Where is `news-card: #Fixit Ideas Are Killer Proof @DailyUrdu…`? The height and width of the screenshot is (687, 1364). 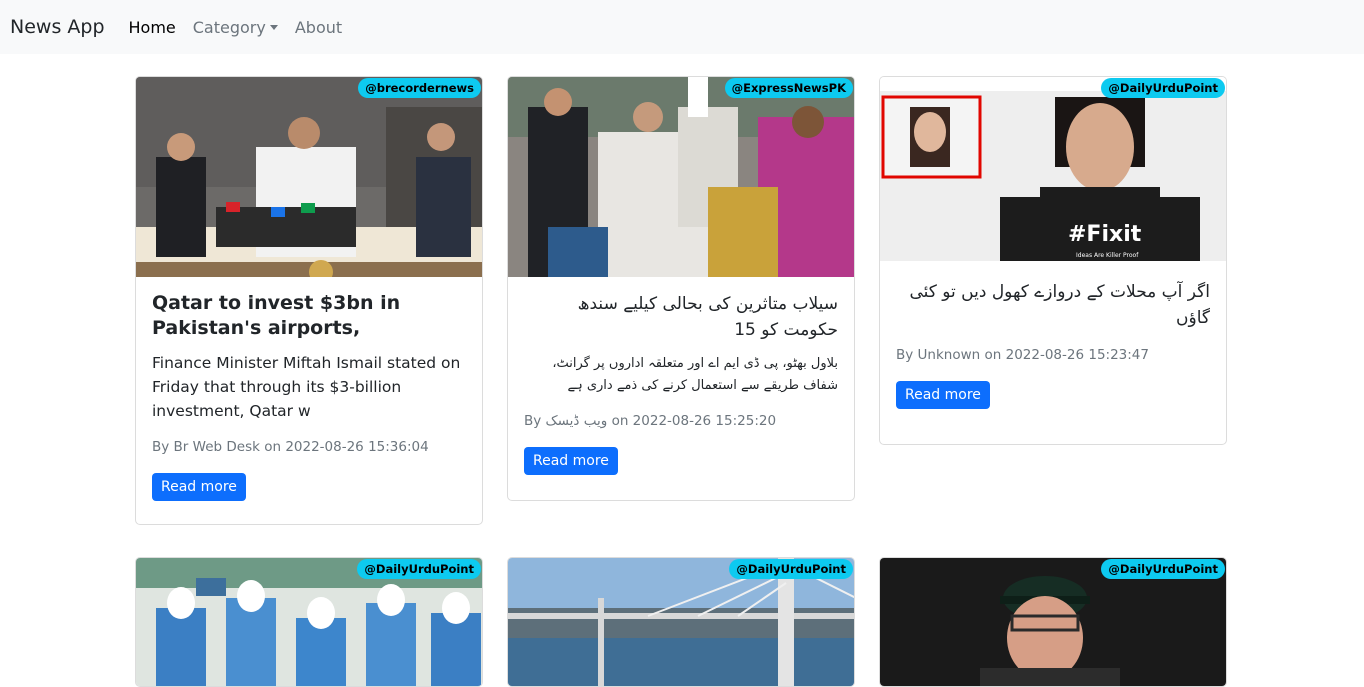
news-card: #Fixit Ideas Are Killer Proof @DailyUrdu… is located at coordinates (1053, 260).